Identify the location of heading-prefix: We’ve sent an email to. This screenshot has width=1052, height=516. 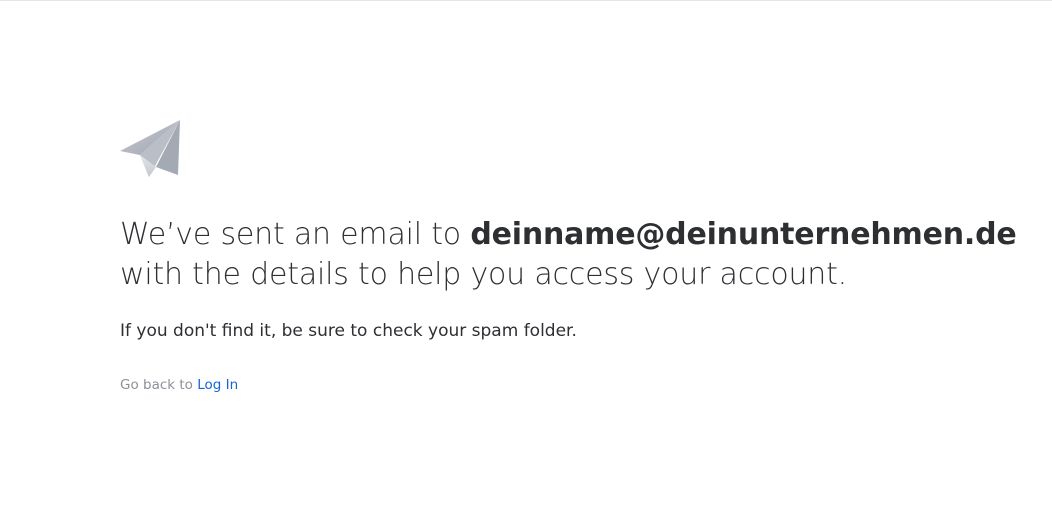
(295, 234).